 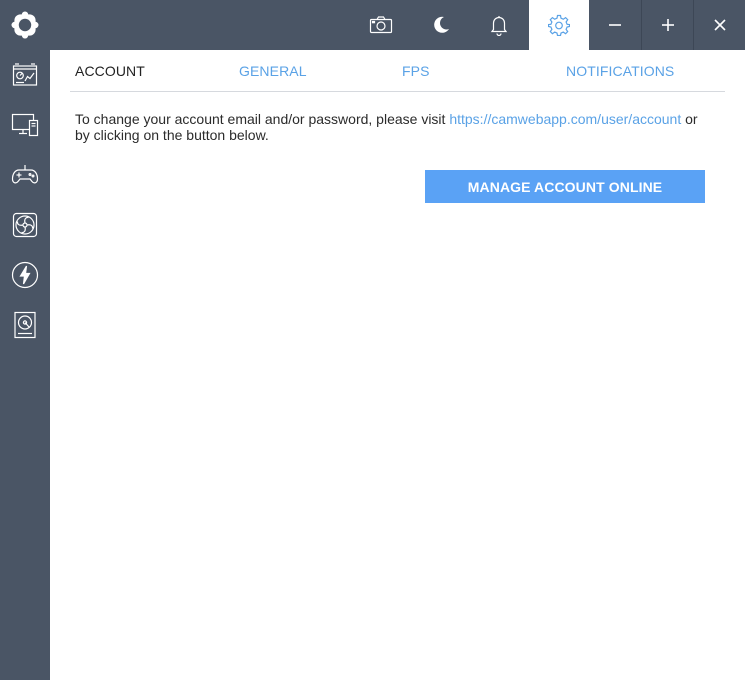 I want to click on gamepad-icon, so click(x=25, y=174).